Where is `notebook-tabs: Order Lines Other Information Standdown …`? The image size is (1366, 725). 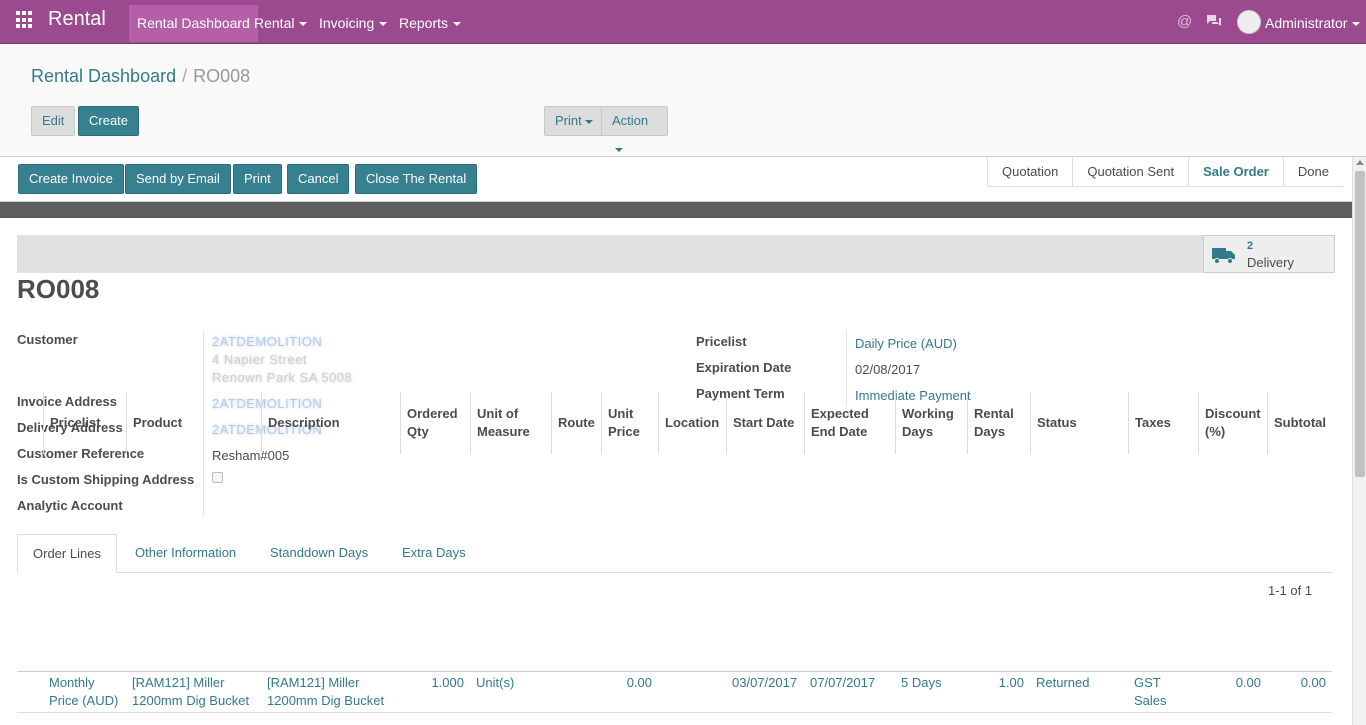
notebook-tabs: Order Lines Other Information Standdown … is located at coordinates (675, 553).